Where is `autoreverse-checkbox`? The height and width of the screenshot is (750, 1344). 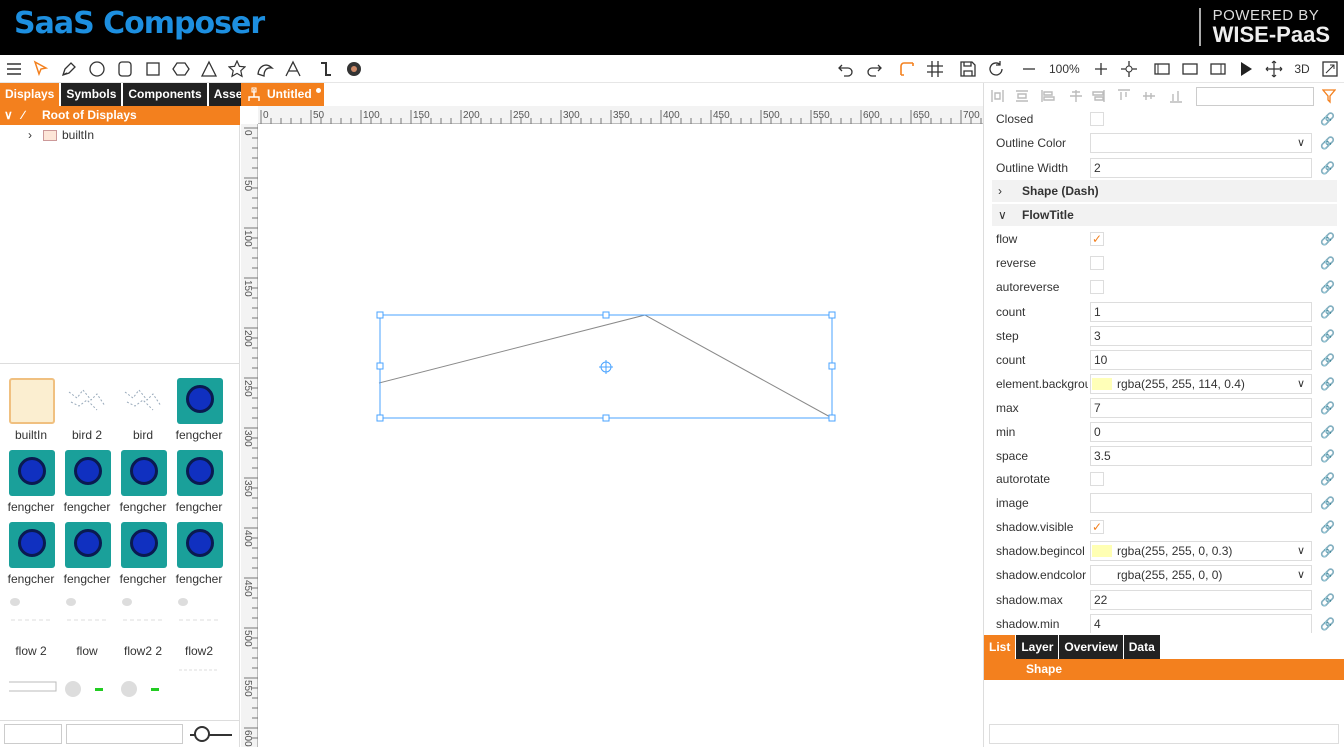
autoreverse-checkbox is located at coordinates (1097, 287).